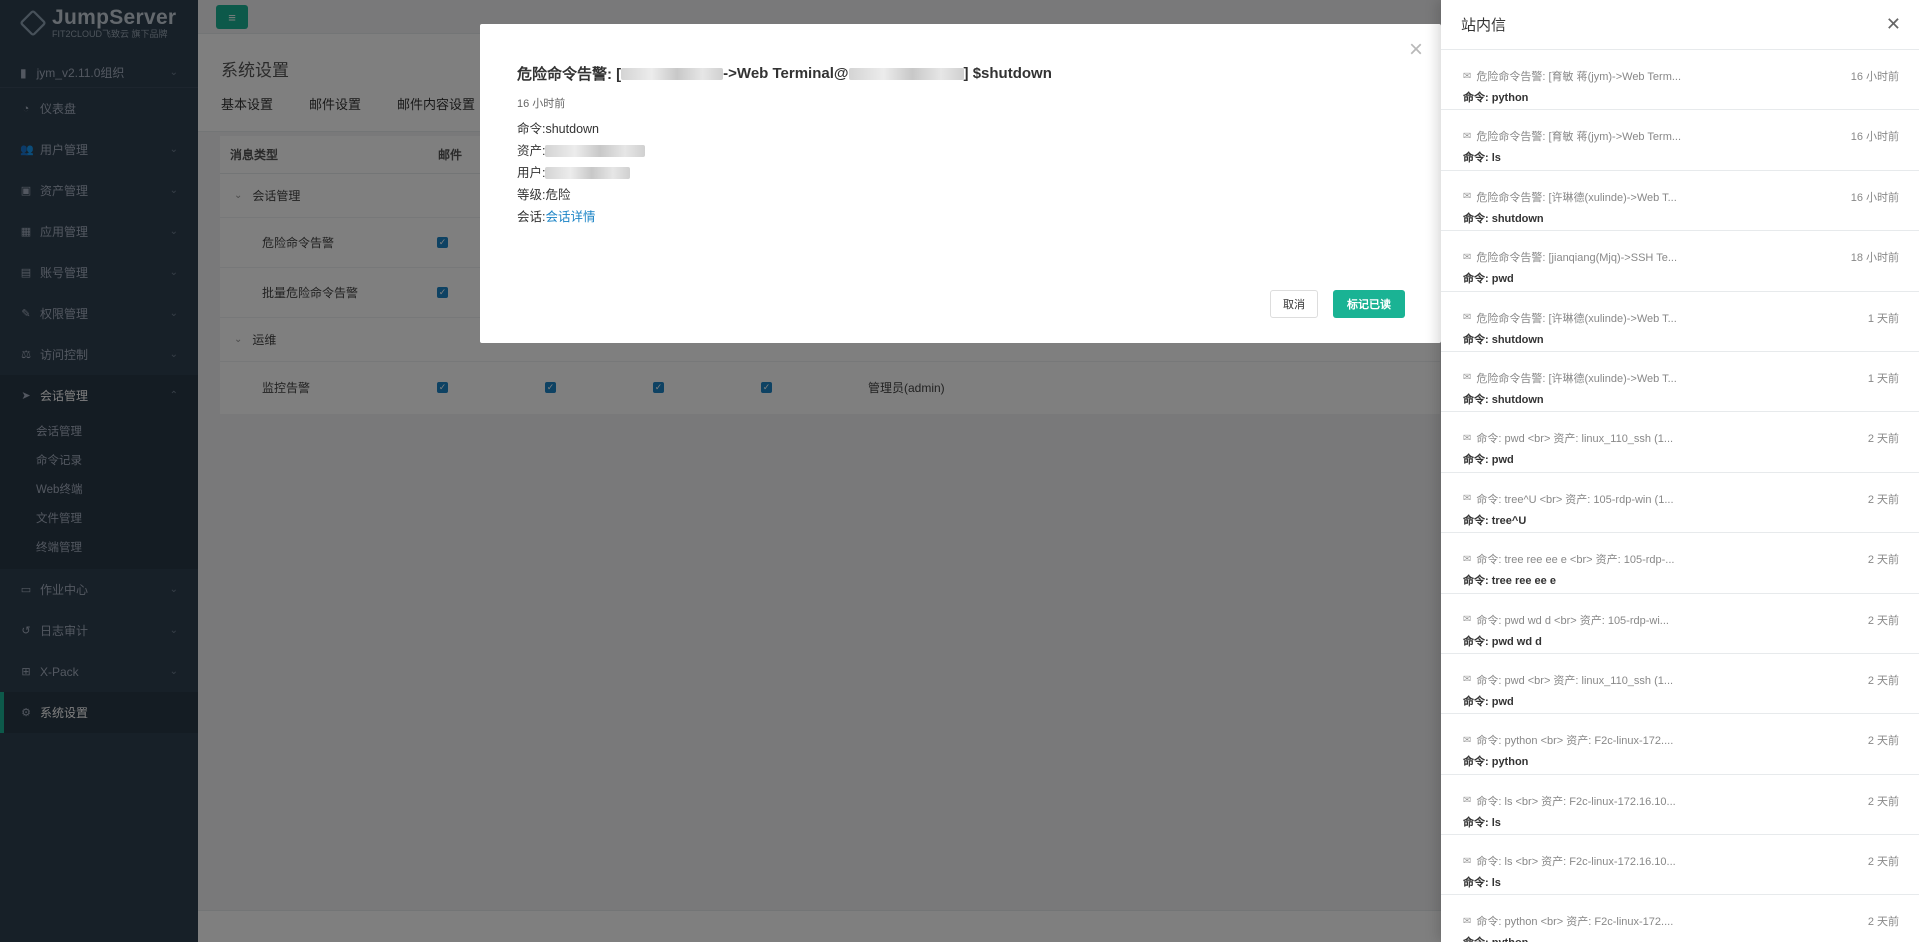 The height and width of the screenshot is (942, 1919). What do you see at coordinates (906, 73) in the screenshot?
I see `redacted-asset` at bounding box center [906, 73].